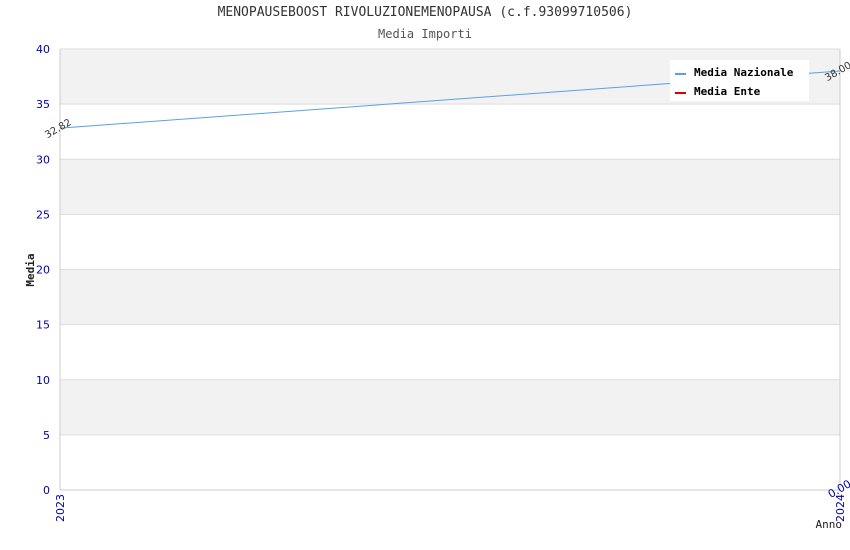  I want to click on y-tick-label: 10, so click(43, 380).